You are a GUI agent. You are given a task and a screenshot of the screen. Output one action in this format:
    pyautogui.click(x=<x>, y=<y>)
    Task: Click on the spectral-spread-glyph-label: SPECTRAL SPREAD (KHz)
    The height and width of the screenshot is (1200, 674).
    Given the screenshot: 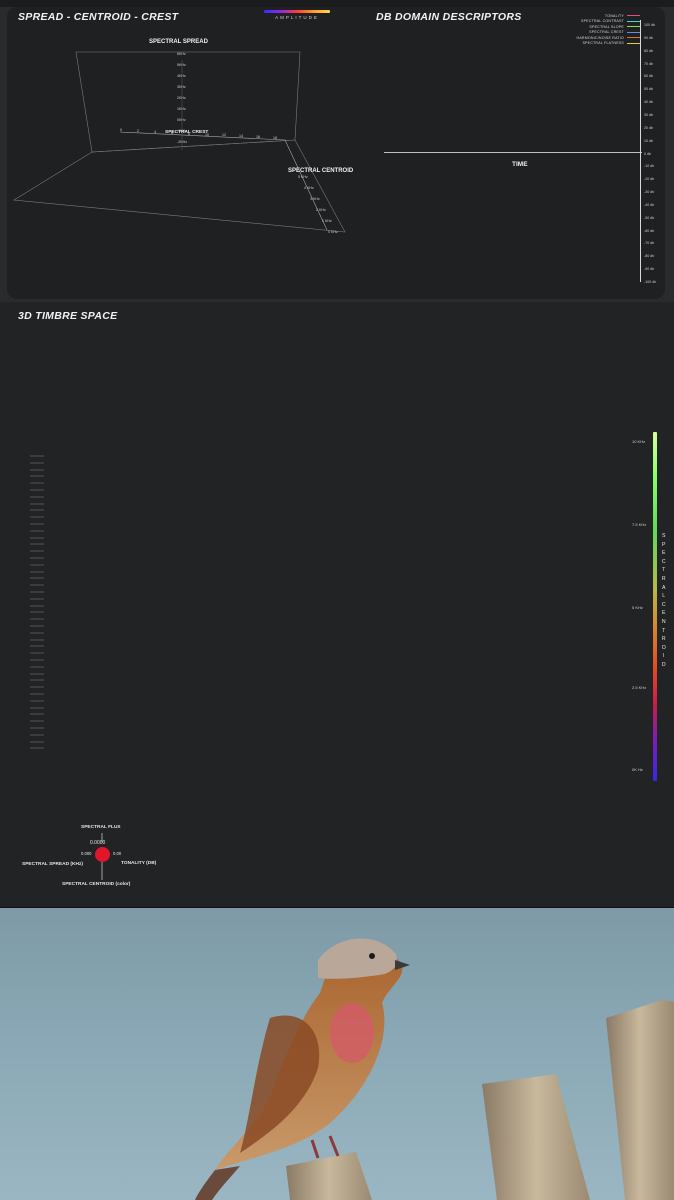 What is the action you would take?
    pyautogui.click(x=52, y=864)
    